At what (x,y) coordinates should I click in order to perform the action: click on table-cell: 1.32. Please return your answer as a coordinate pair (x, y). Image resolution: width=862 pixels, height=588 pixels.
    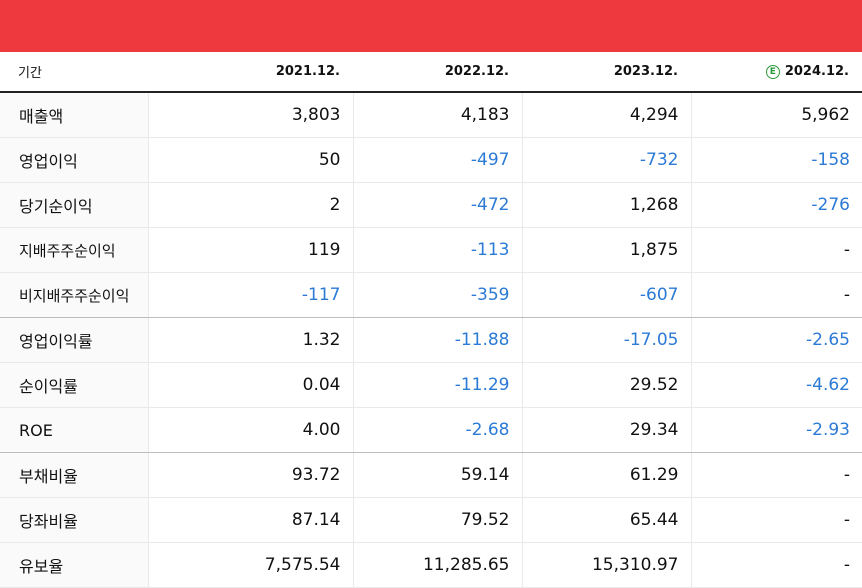
    Looking at the image, I should click on (251, 340).